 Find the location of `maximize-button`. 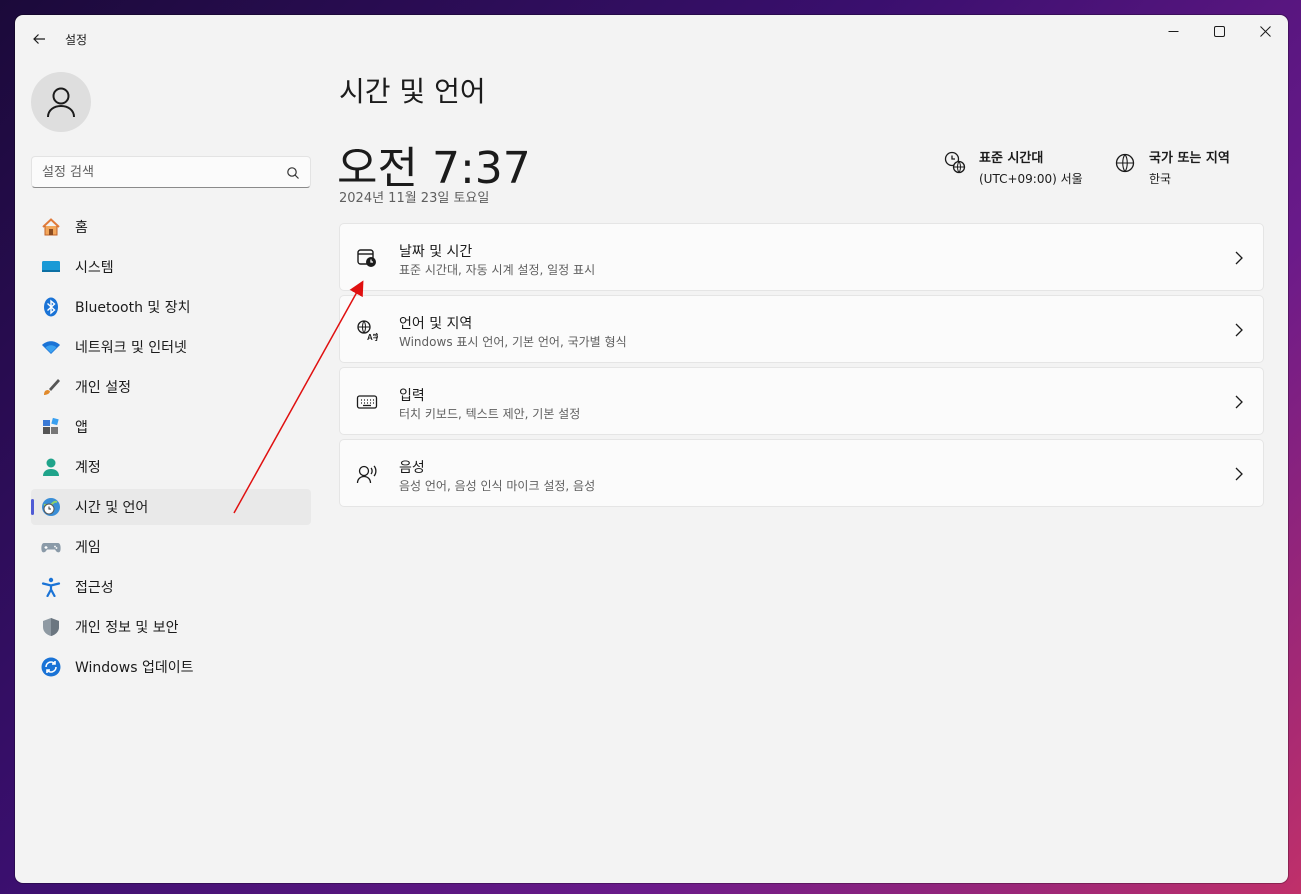

maximize-button is located at coordinates (1219, 31).